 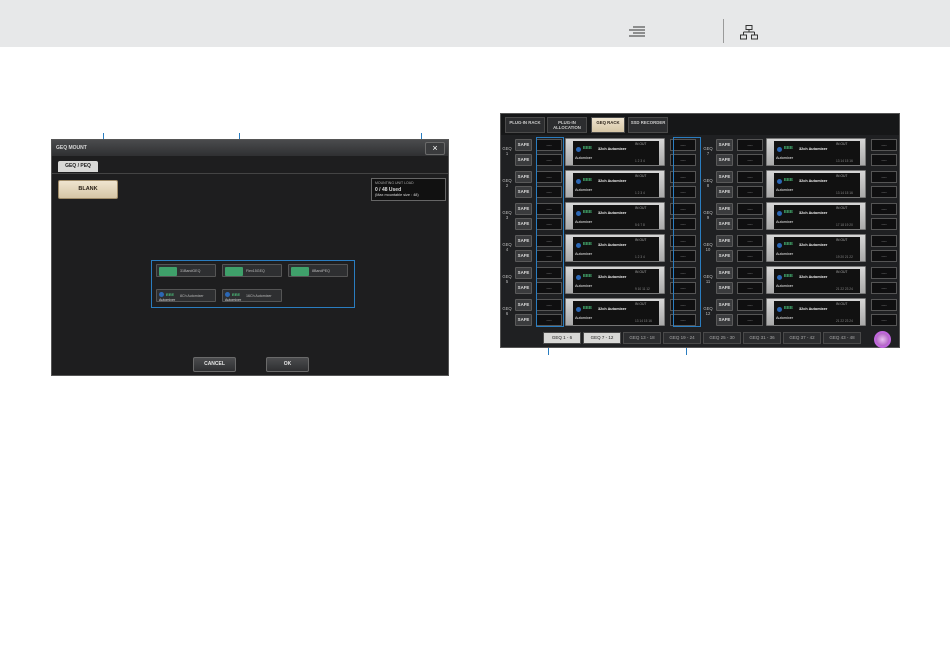 What do you see at coordinates (214, 364) in the screenshot?
I see `cancel-button: CANCEL` at bounding box center [214, 364].